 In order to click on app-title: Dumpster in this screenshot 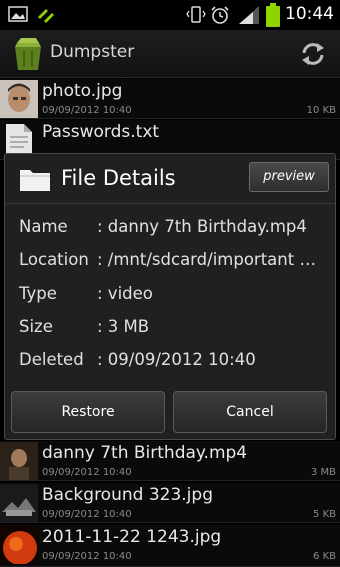, I will do `click(92, 52)`.